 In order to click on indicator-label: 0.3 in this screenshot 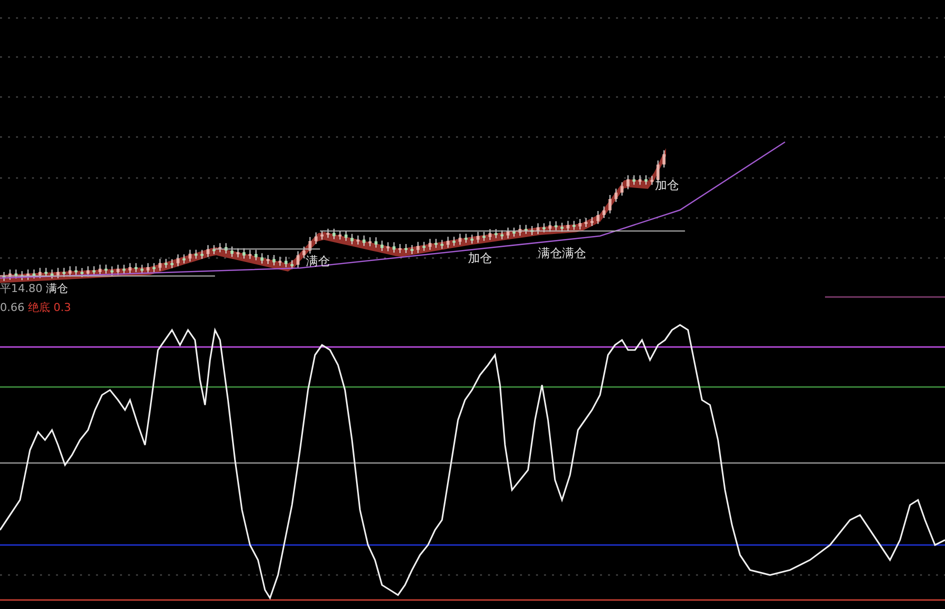, I will do `click(62, 307)`.